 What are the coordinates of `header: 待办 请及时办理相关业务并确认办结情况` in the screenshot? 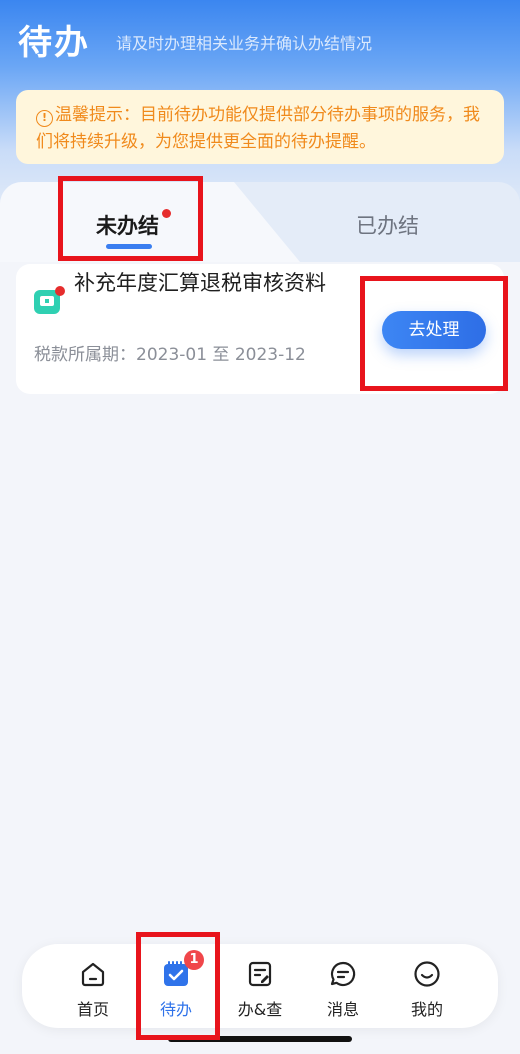 It's located at (195, 39).